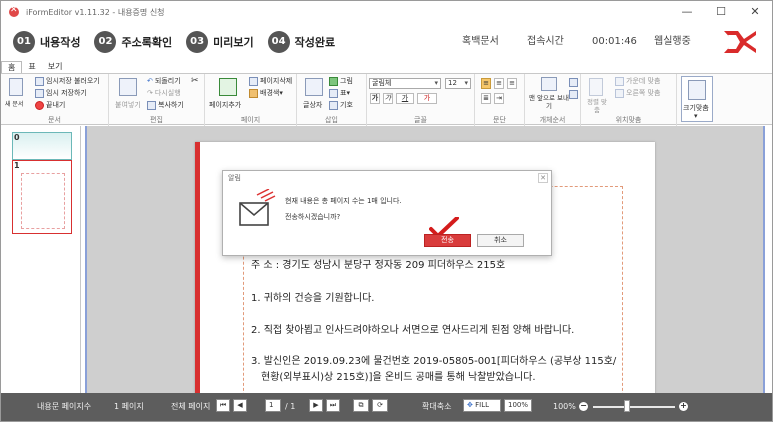  I want to click on align-right-obj-button: 오른쪽 맞춤, so click(637, 93).